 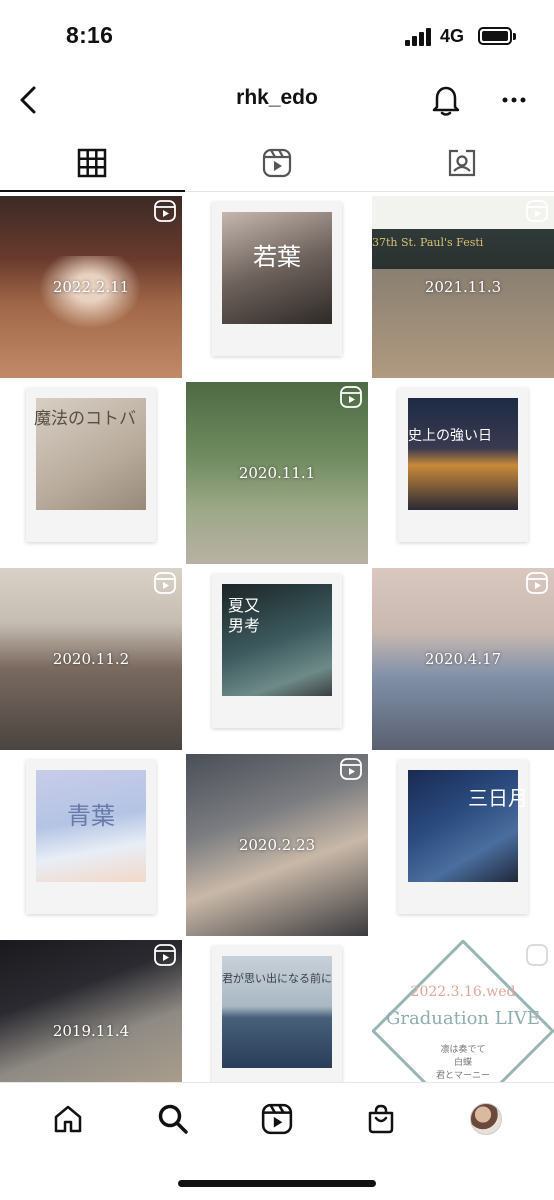 I want to click on bell-icon, so click(x=446, y=101).